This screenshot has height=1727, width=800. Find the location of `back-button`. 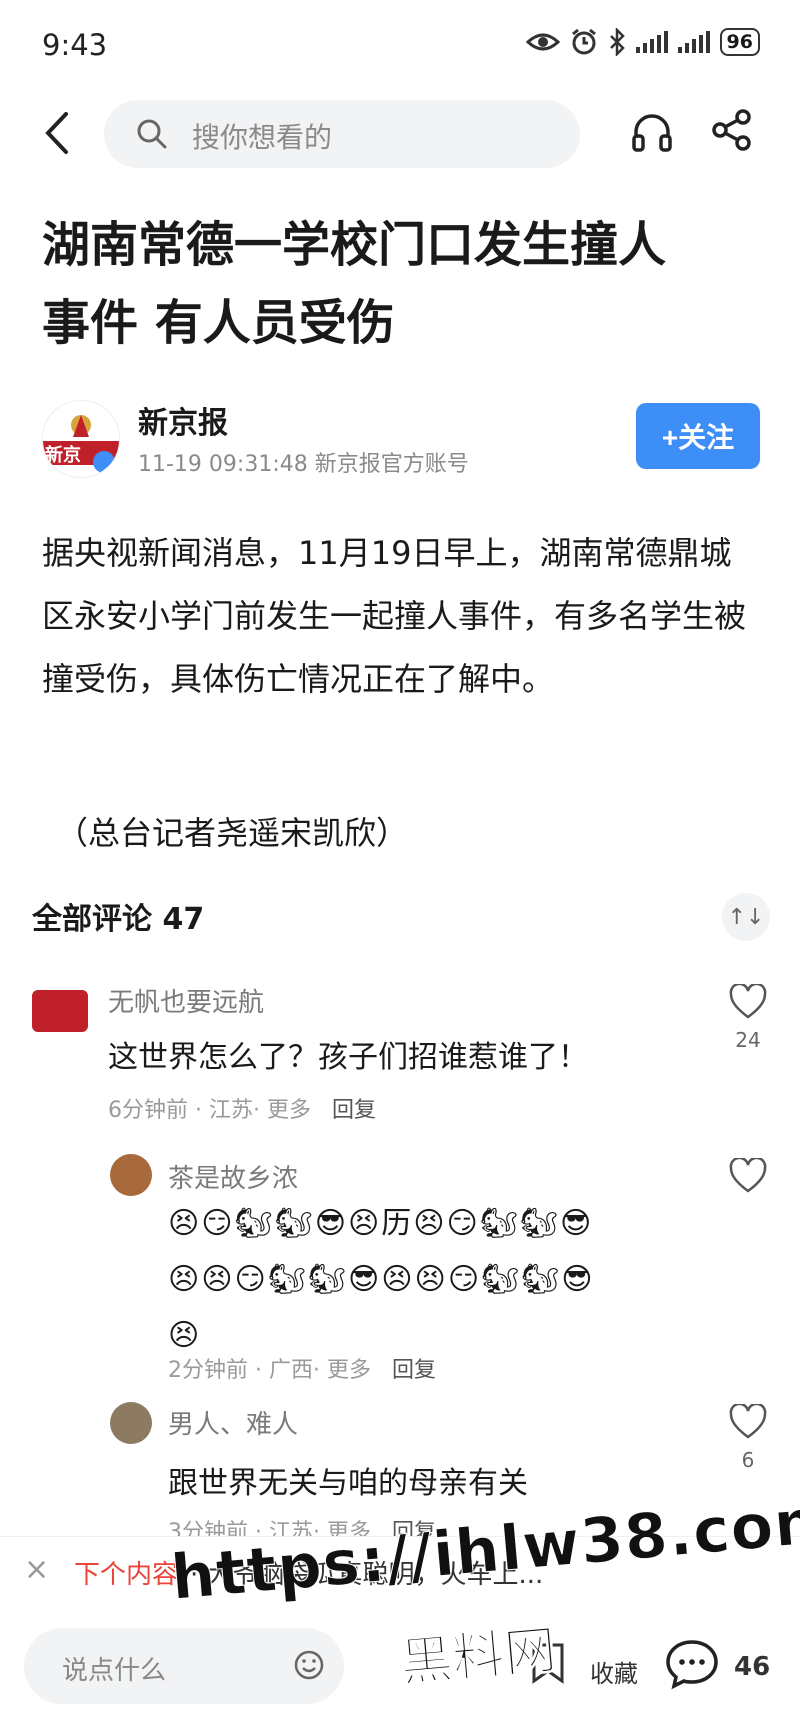

back-button is located at coordinates (62, 140).